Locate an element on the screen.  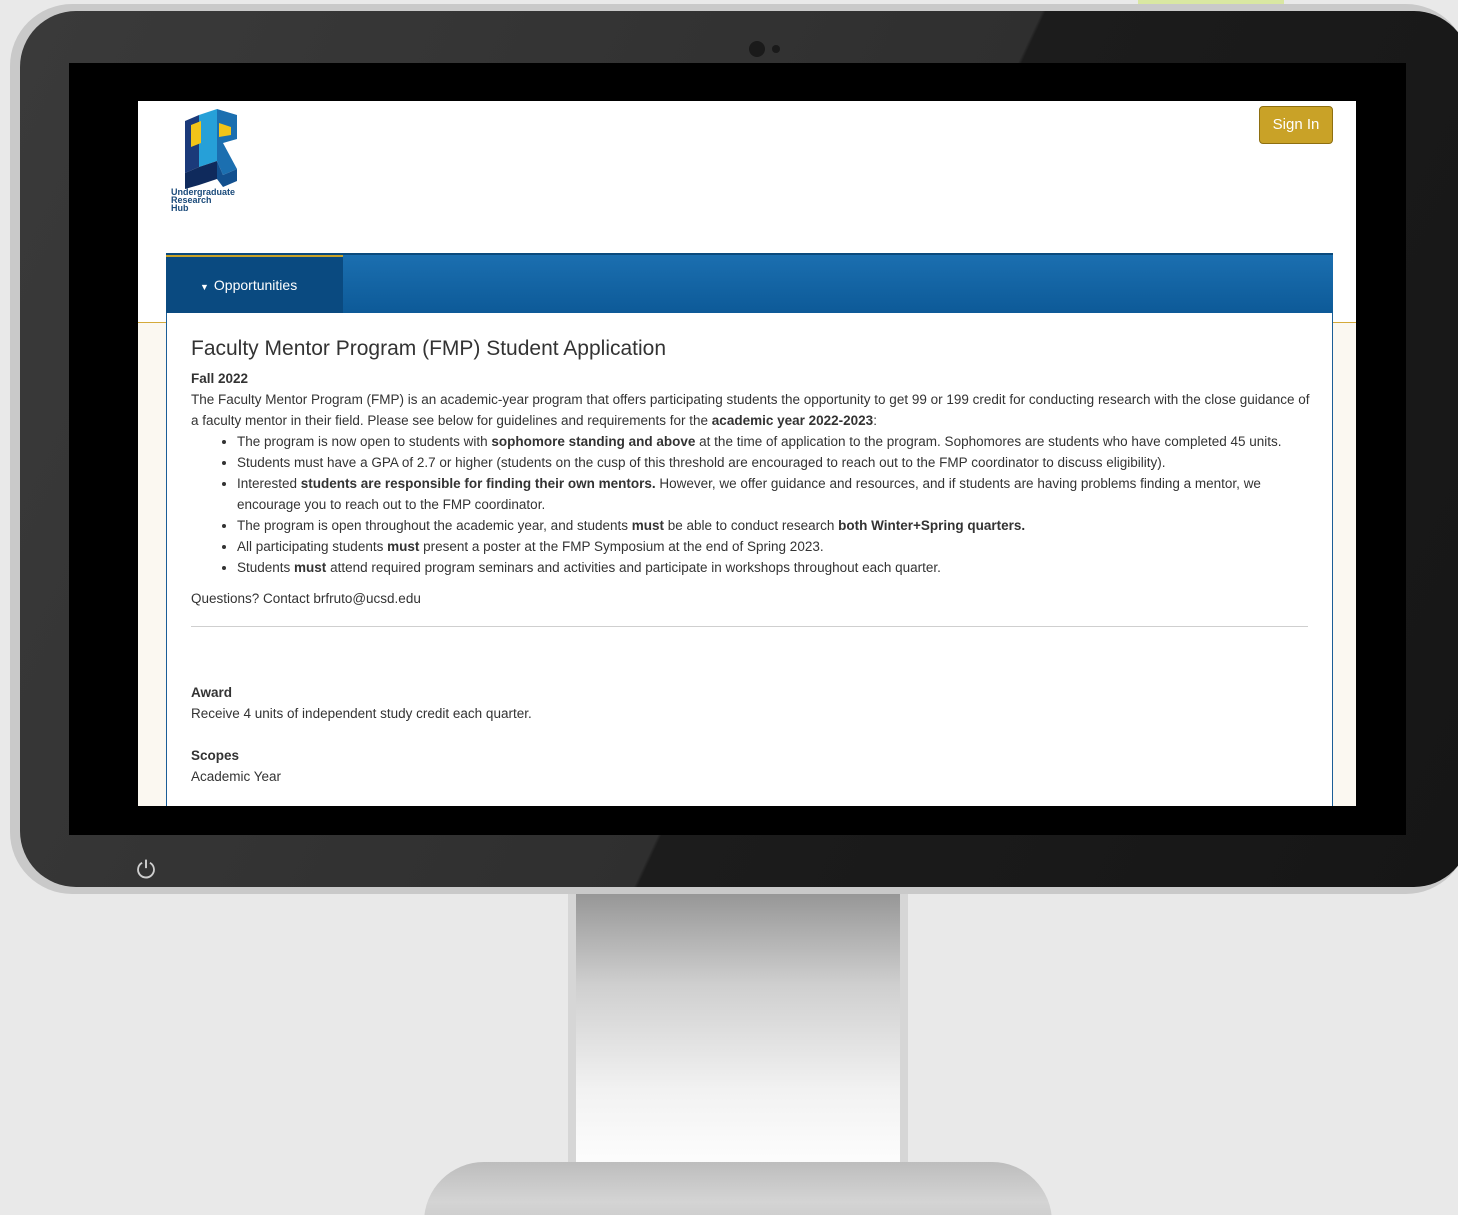
caret-down-icon: ▼ is located at coordinates (204, 287).